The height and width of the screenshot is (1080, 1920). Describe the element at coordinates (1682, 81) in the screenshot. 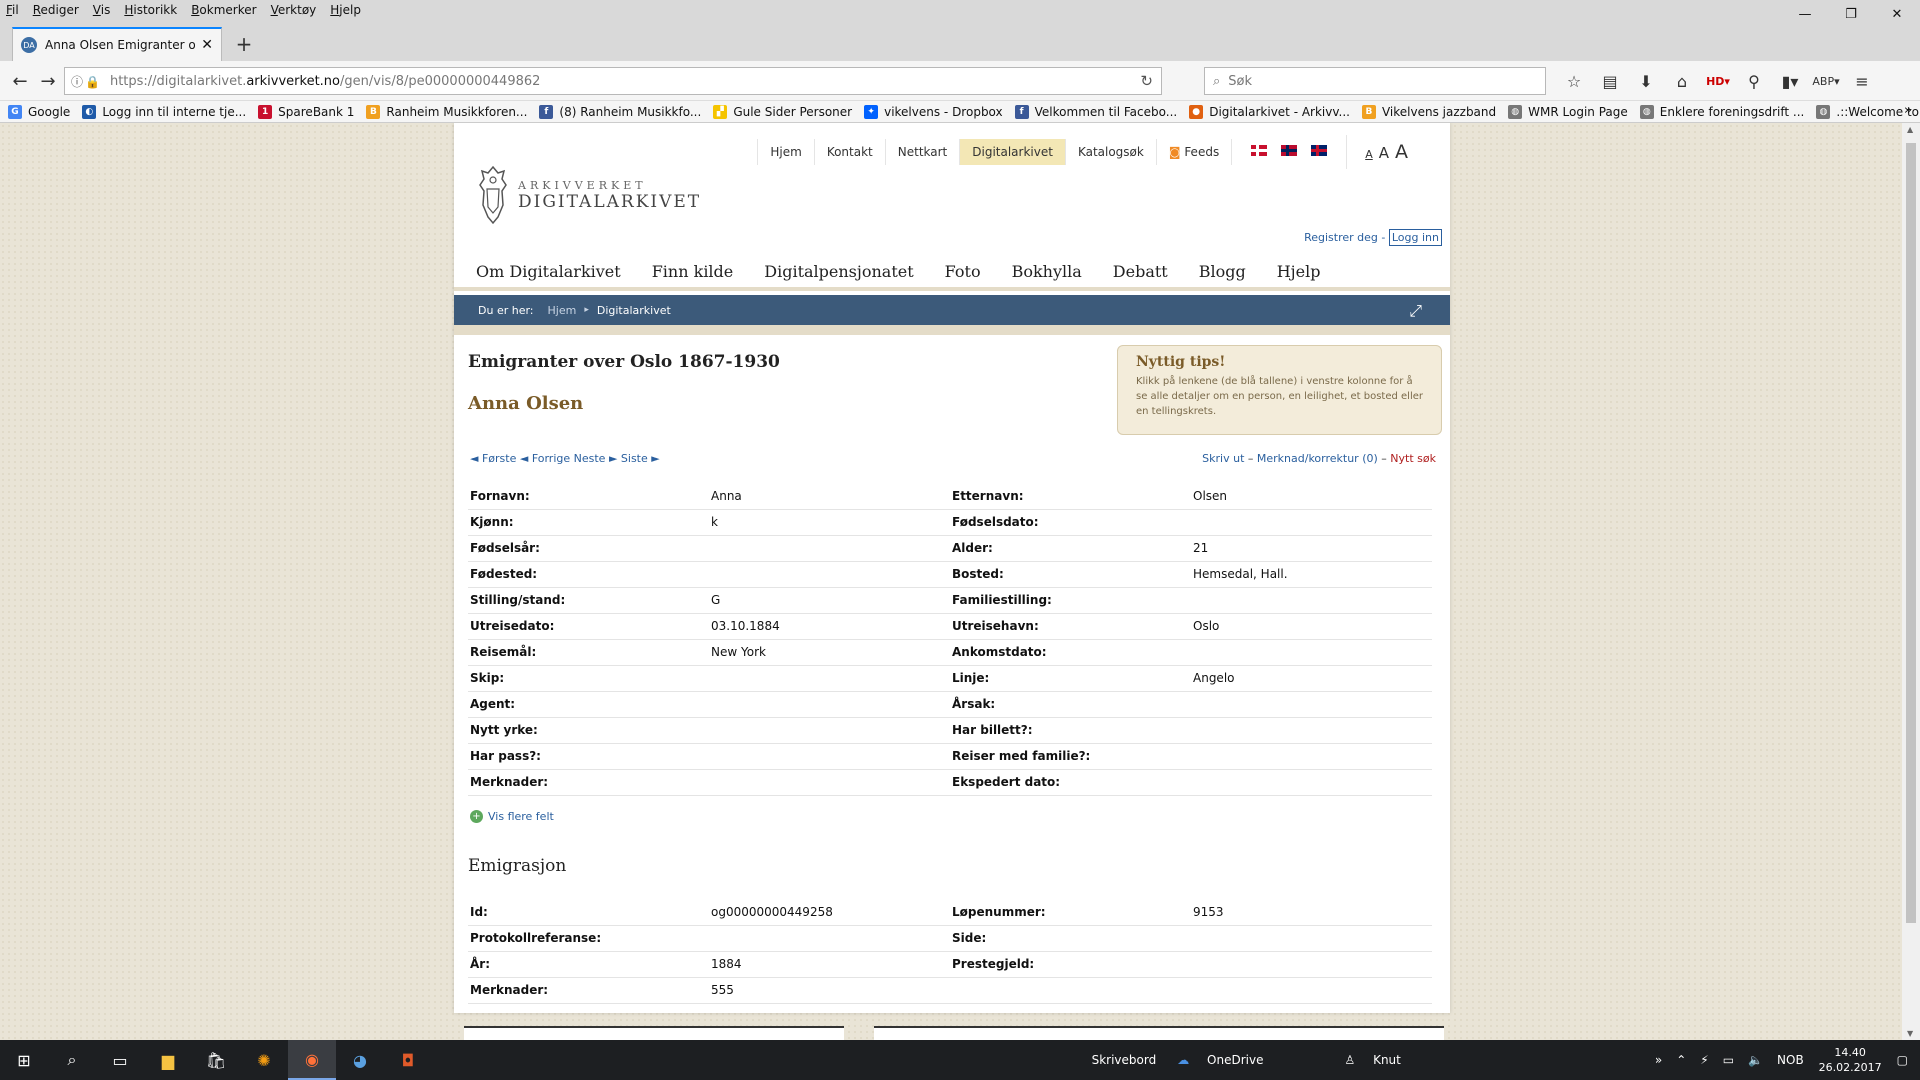

I see `home-icon: ⌂` at that location.